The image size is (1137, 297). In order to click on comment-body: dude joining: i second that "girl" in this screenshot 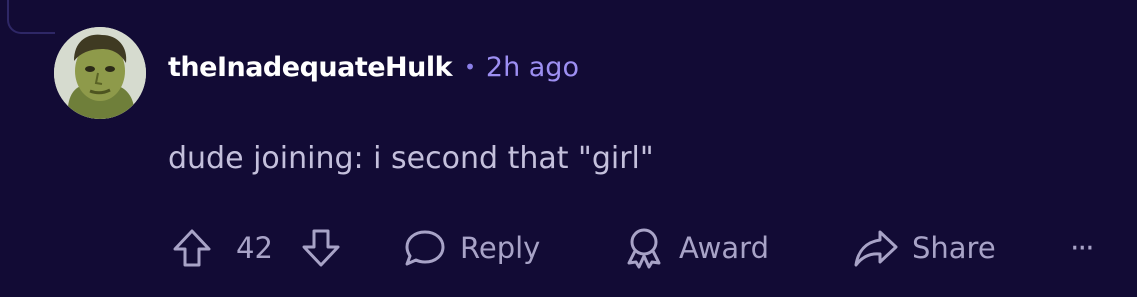, I will do `click(411, 158)`.